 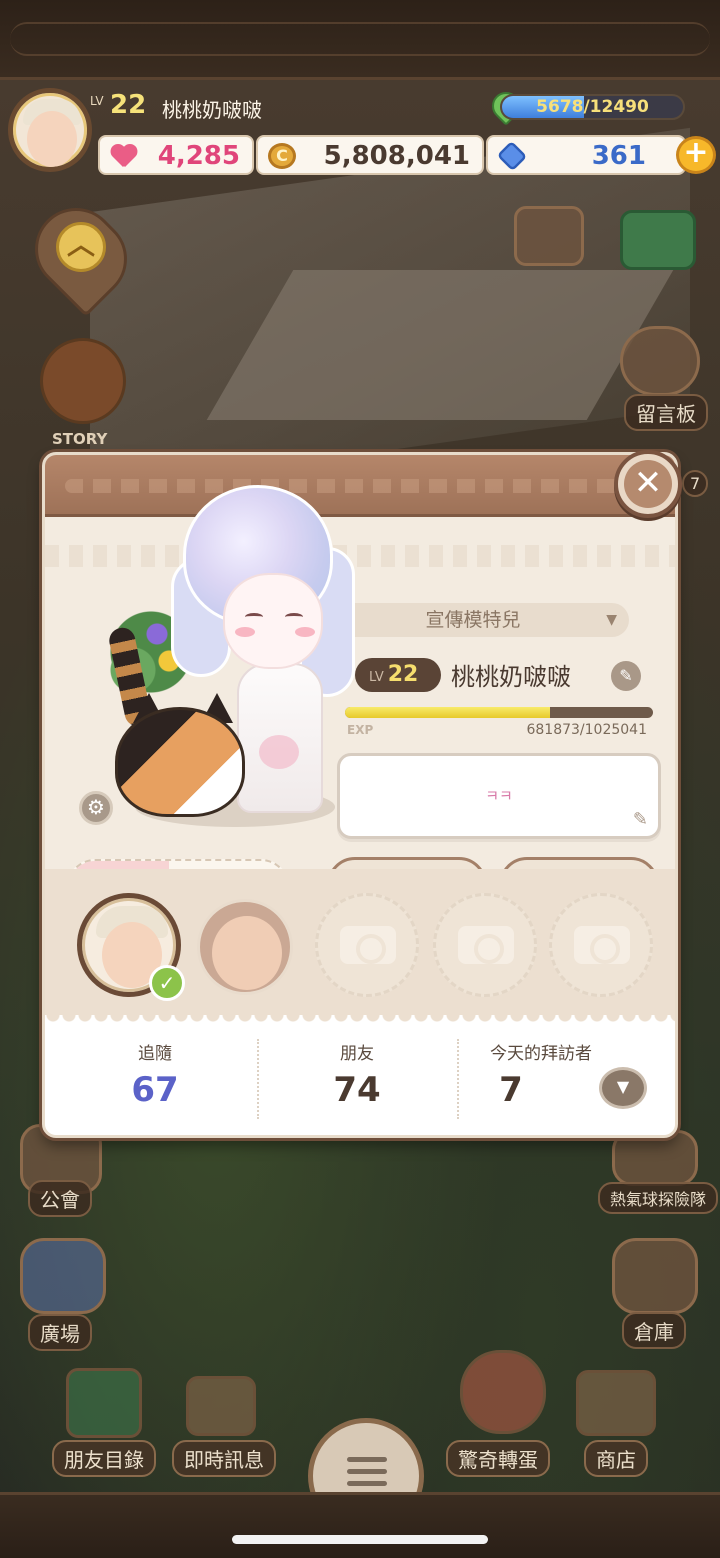 I want to click on top-frame, so click(x=360, y=40).